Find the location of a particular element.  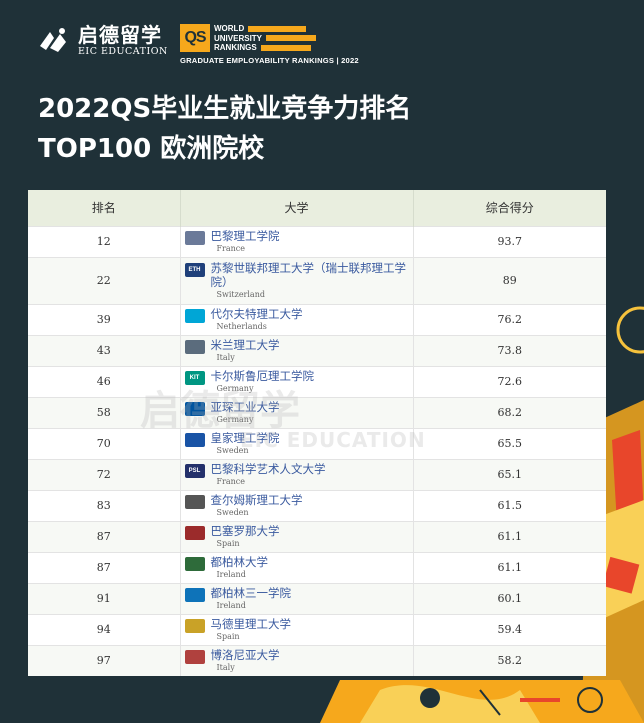

table-row: 58 亚琛工业大学 Germany 68.2 is located at coordinates (317, 412).